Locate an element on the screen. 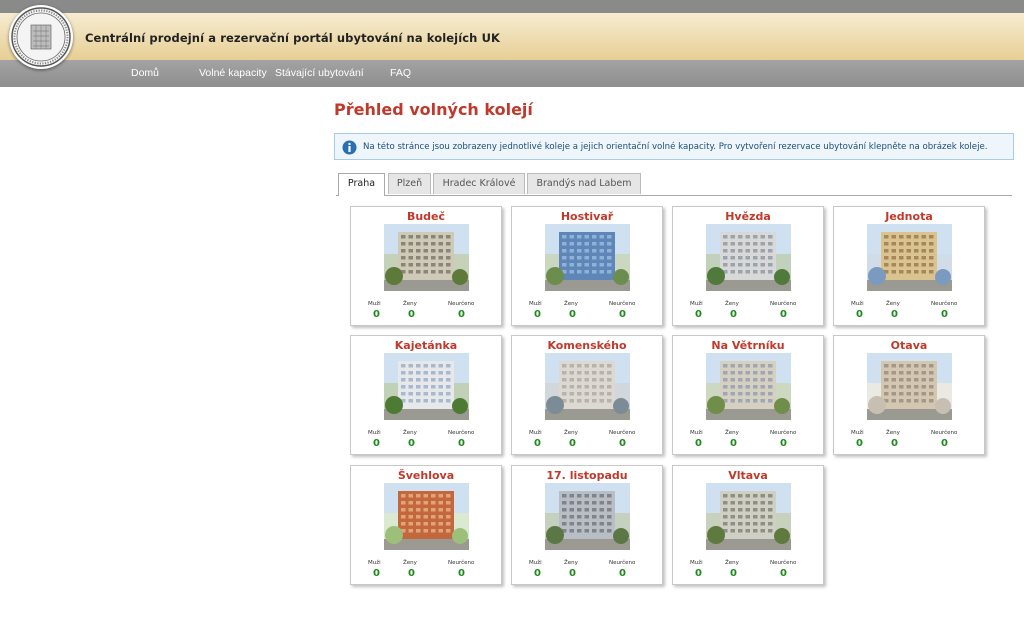  dorm-card: Vltava Muži 0 Ženy 0 Neurčeno 0 is located at coordinates (748, 525).